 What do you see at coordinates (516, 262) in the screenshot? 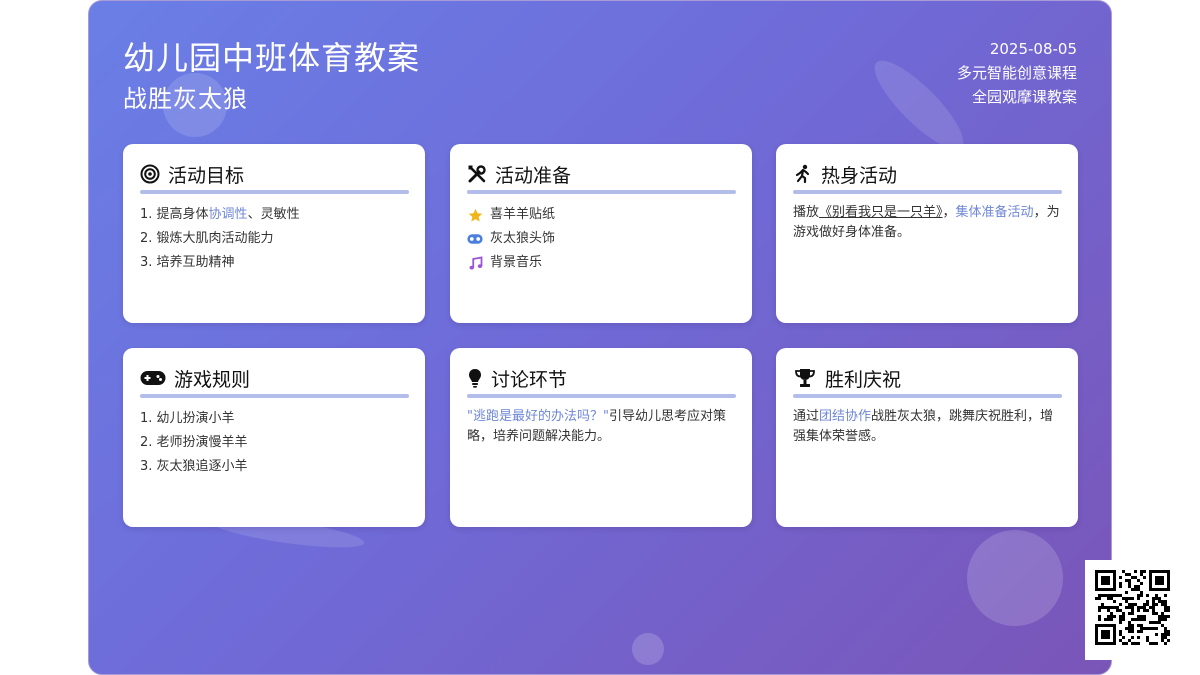
I see `prep-item-label: 背景音乐` at bounding box center [516, 262].